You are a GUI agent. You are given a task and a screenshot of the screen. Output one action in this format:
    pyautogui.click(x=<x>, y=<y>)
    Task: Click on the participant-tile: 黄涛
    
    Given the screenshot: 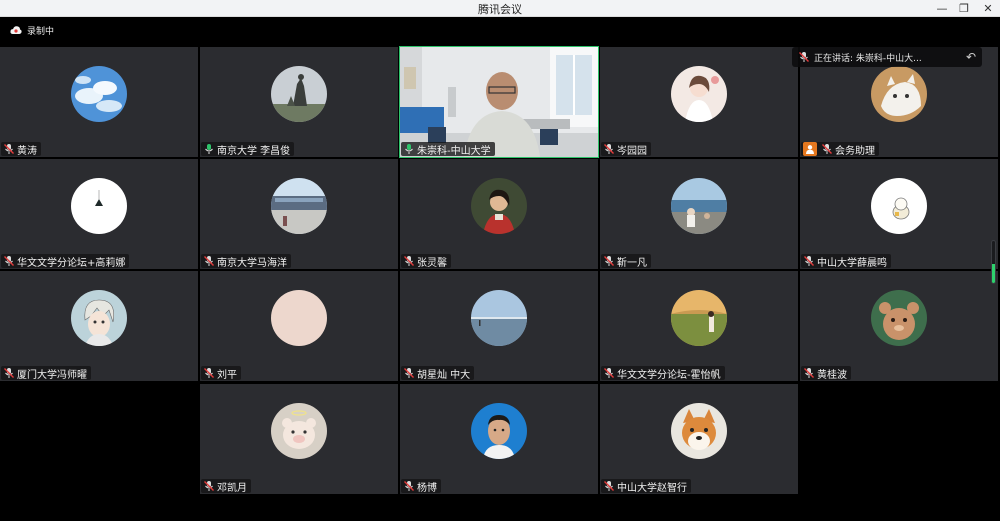 What is the action you would take?
    pyautogui.click(x=99, y=102)
    